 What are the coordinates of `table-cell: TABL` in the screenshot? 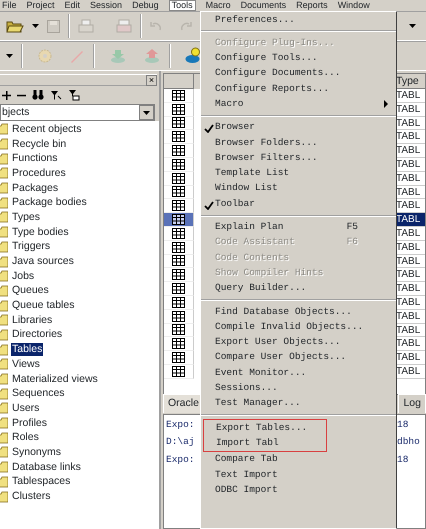 It's located at (409, 220).